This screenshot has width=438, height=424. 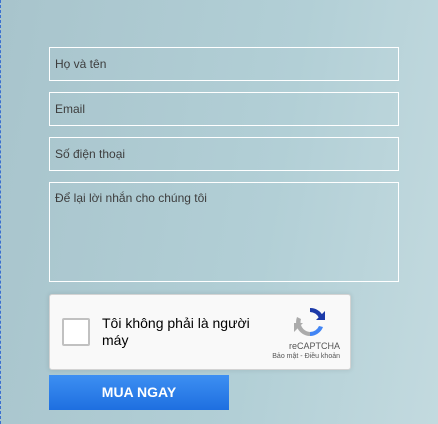 I want to click on left-border-line, so click(x=0, y=212).